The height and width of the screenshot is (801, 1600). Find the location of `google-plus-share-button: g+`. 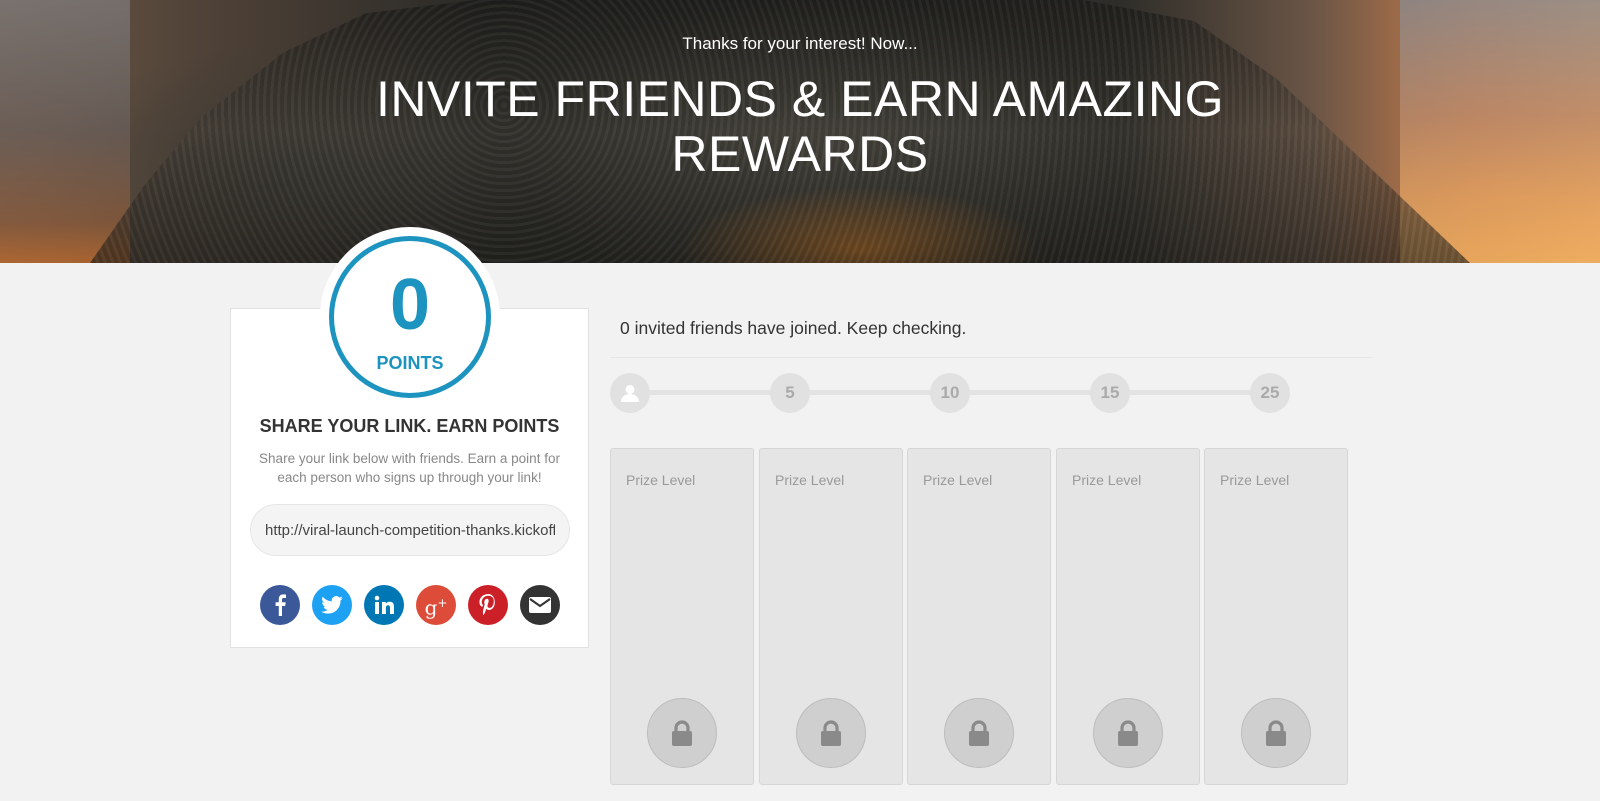

google-plus-share-button: g+ is located at coordinates (436, 605).